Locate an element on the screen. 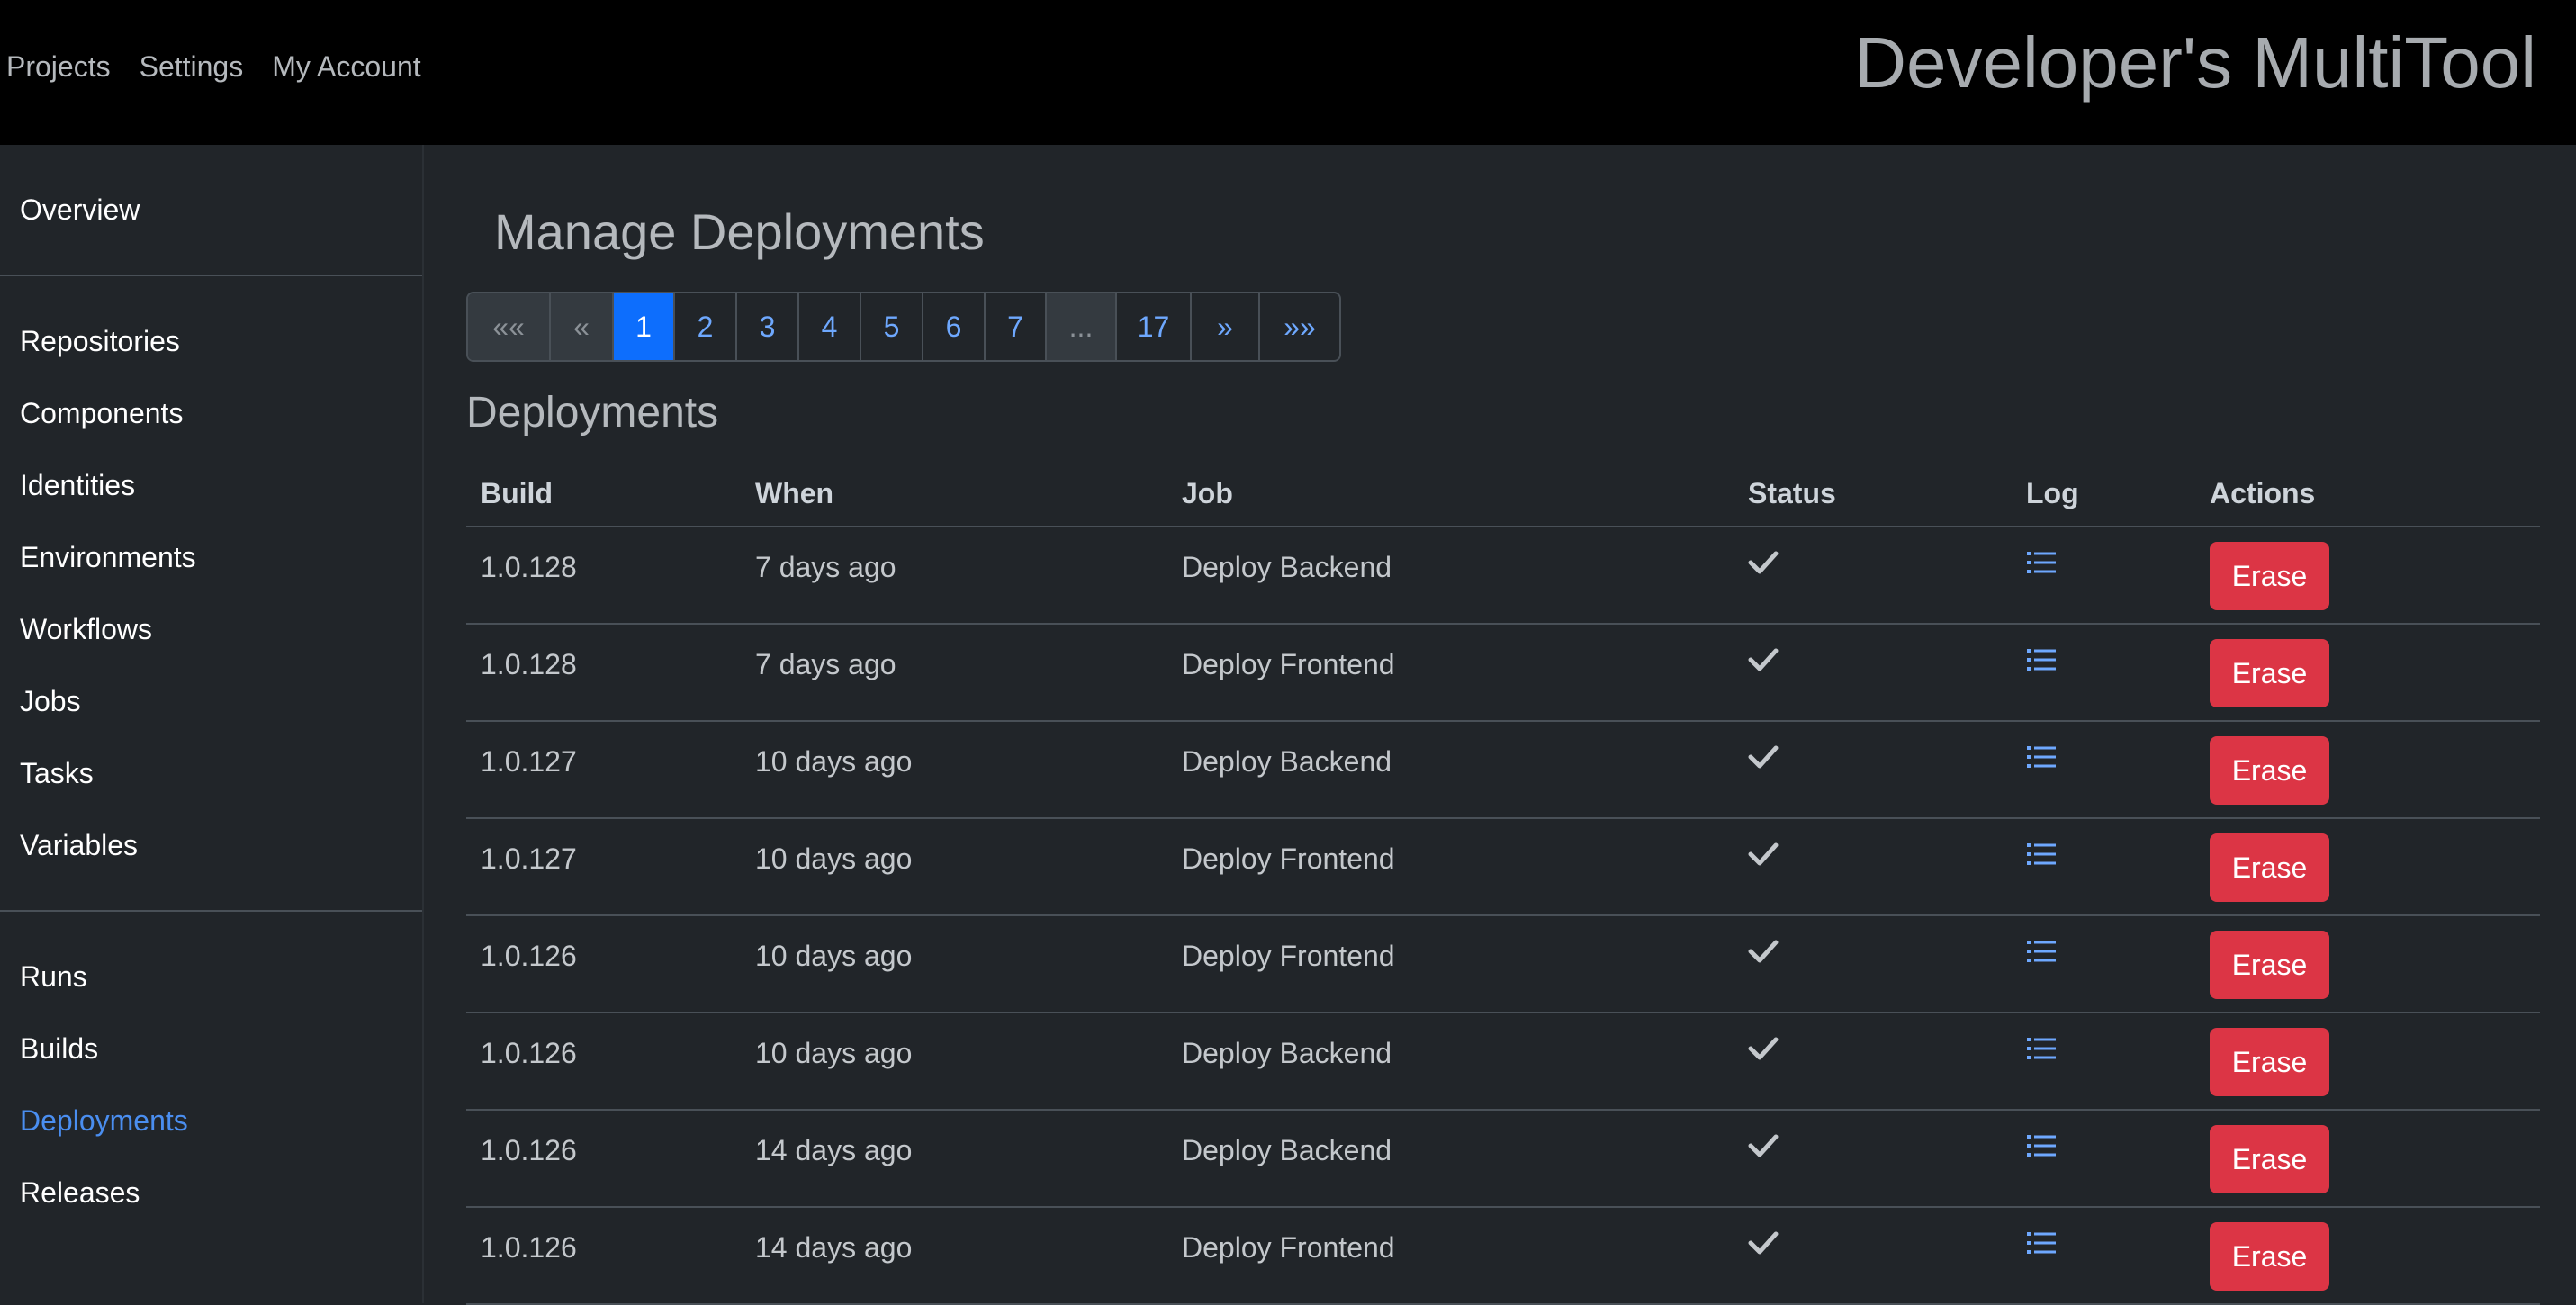 The width and height of the screenshot is (2576, 1305). column-header-when: When is located at coordinates (954, 494).